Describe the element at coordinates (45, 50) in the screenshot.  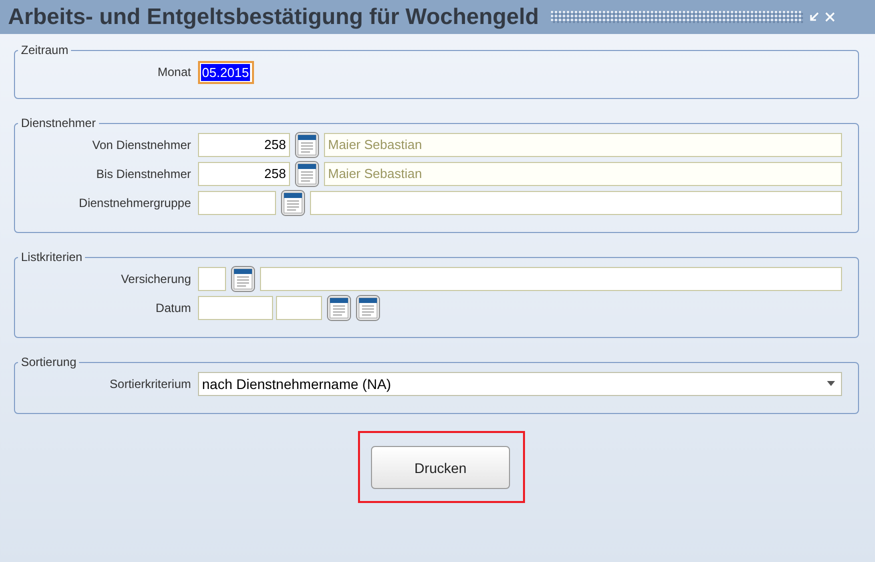
I see `group-title: Zeitraum` at that location.